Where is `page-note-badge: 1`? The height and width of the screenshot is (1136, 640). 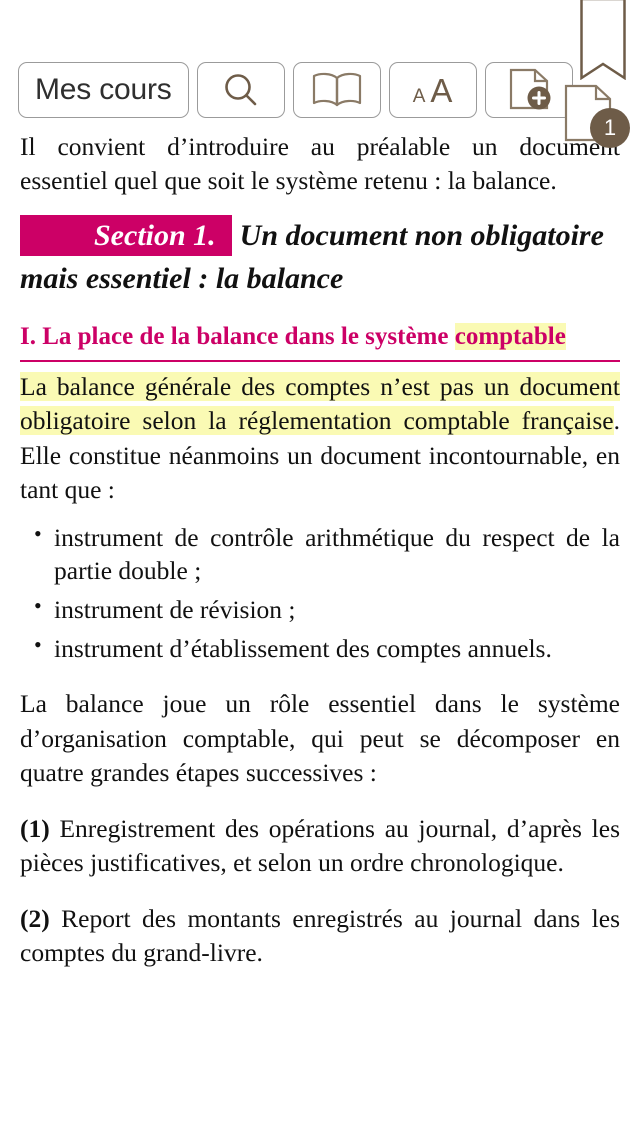
page-note-badge: 1 is located at coordinates (597, 117).